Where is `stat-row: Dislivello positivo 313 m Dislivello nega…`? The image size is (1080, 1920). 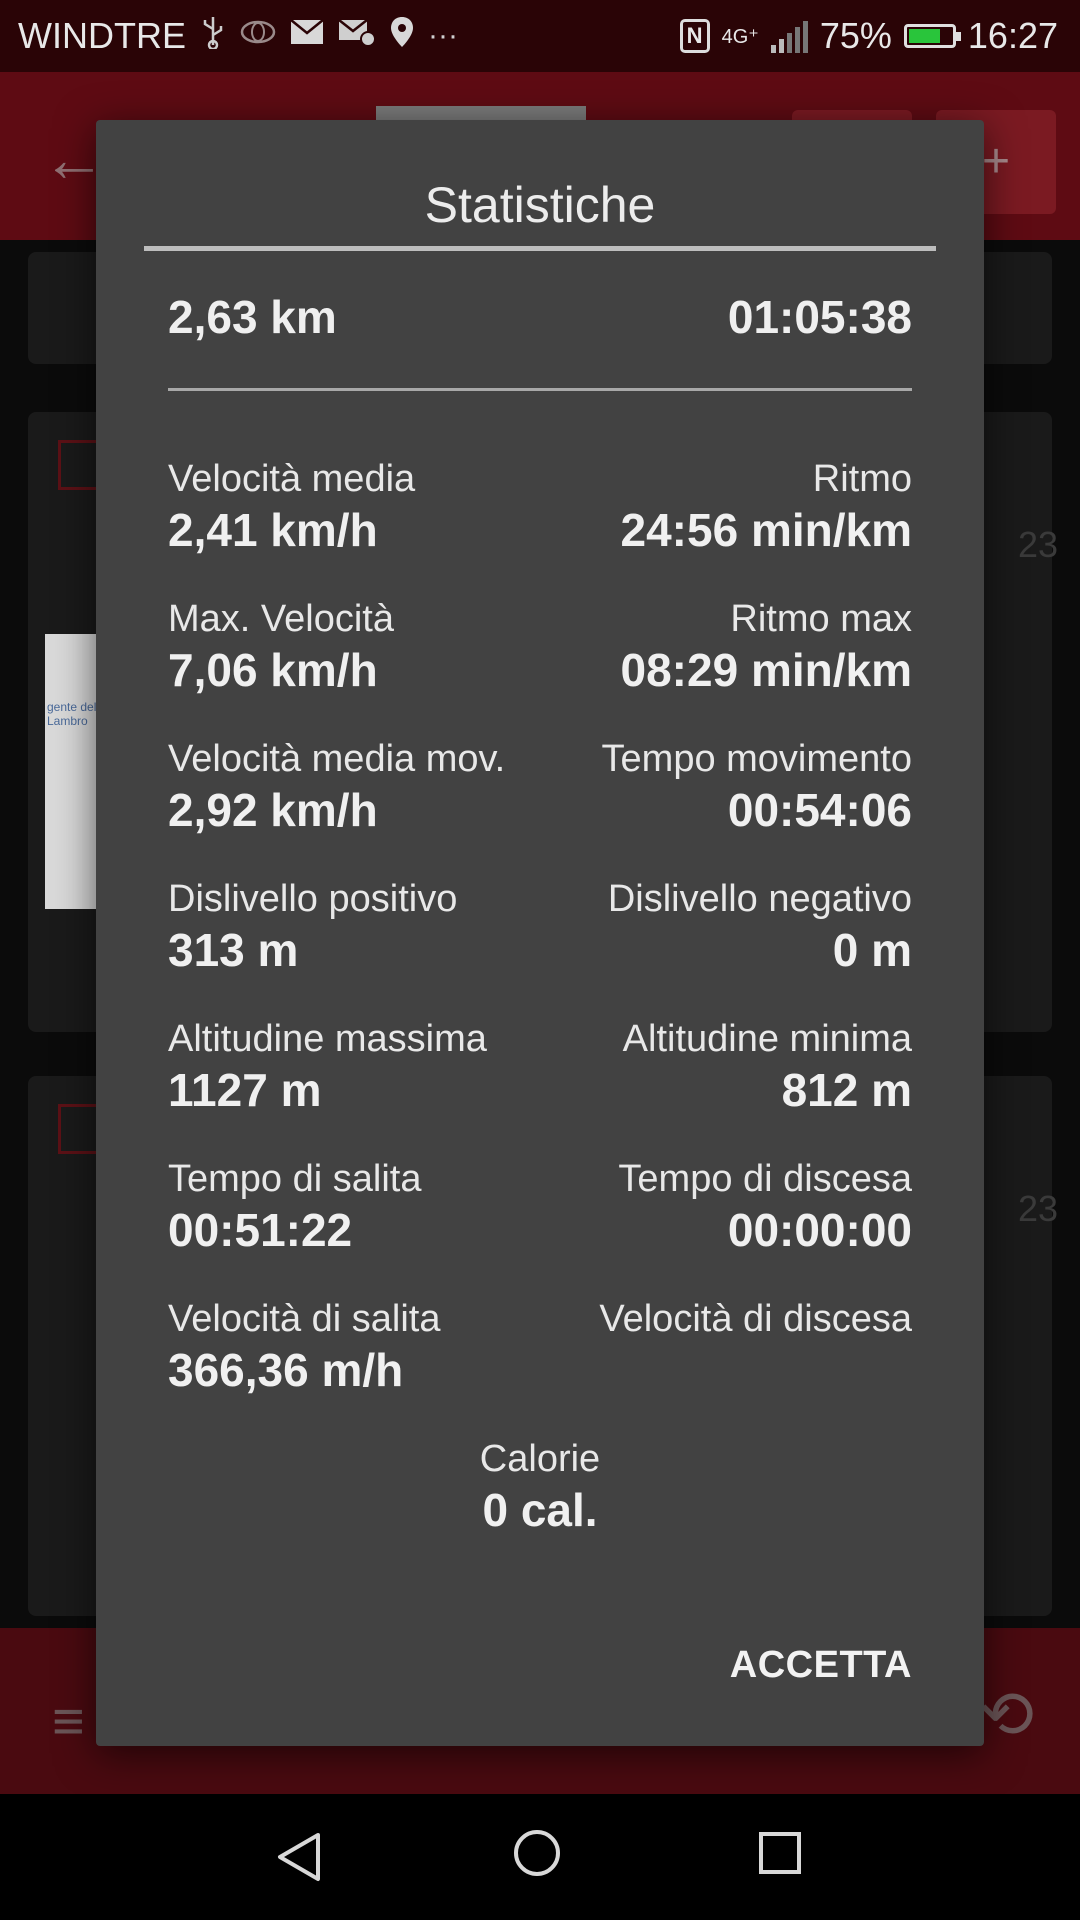
stat-row: Dislivello positivo 313 m Dislivello nega… is located at coordinates (540, 910).